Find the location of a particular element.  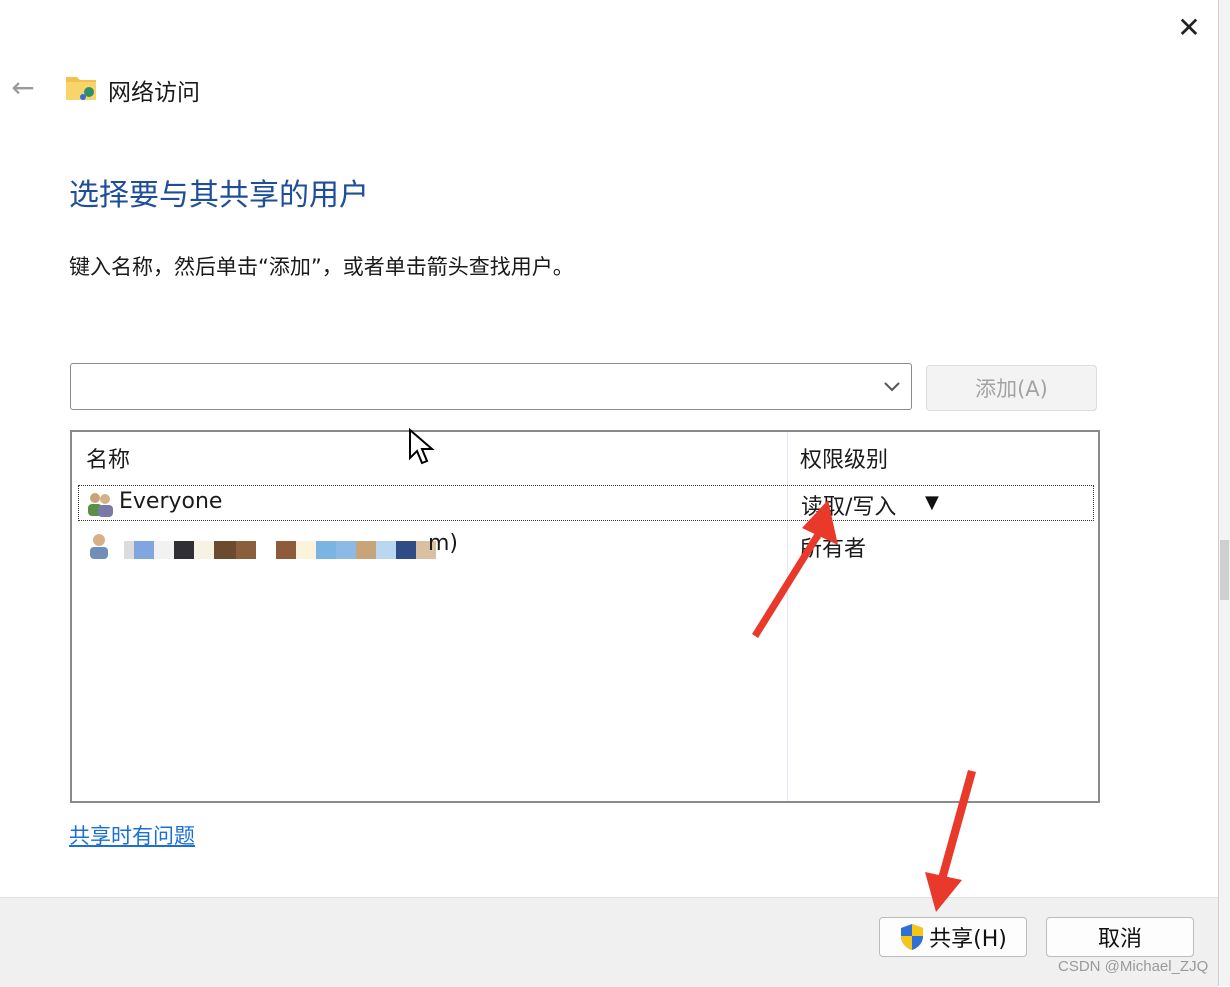

permission-caret-icon: ▼ is located at coordinates (932, 502).